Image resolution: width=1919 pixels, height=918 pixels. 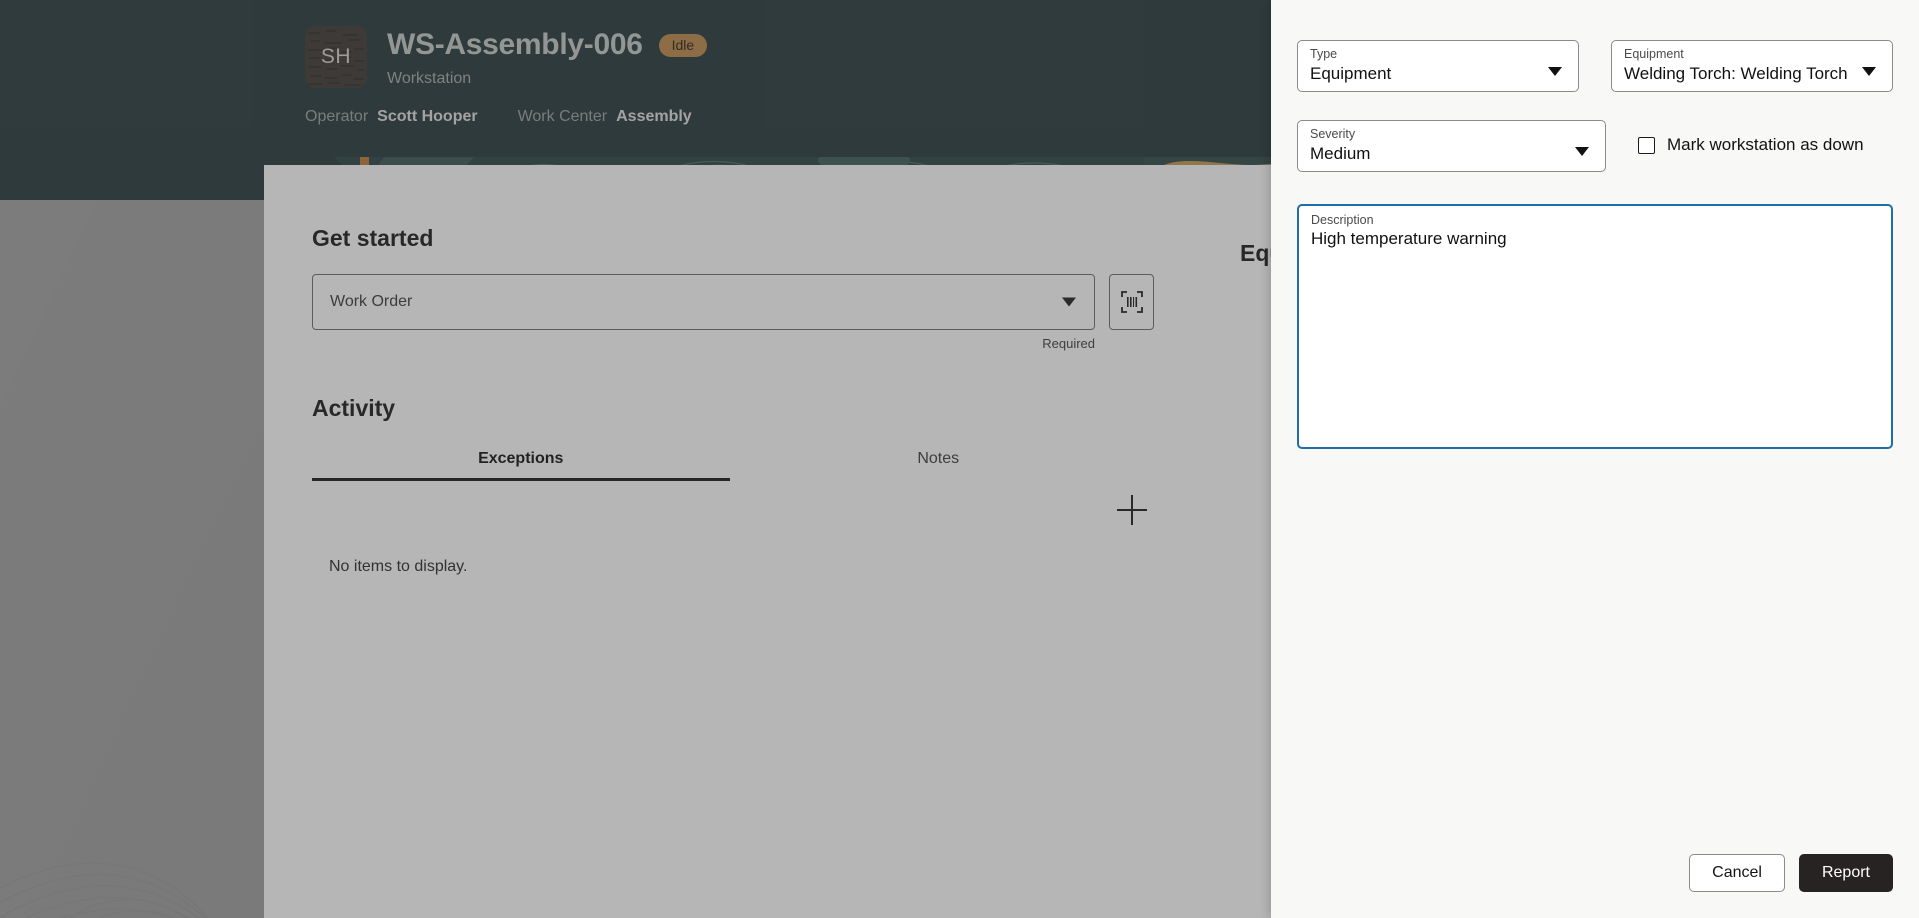 I want to click on report-button: Report, so click(x=1845, y=873).